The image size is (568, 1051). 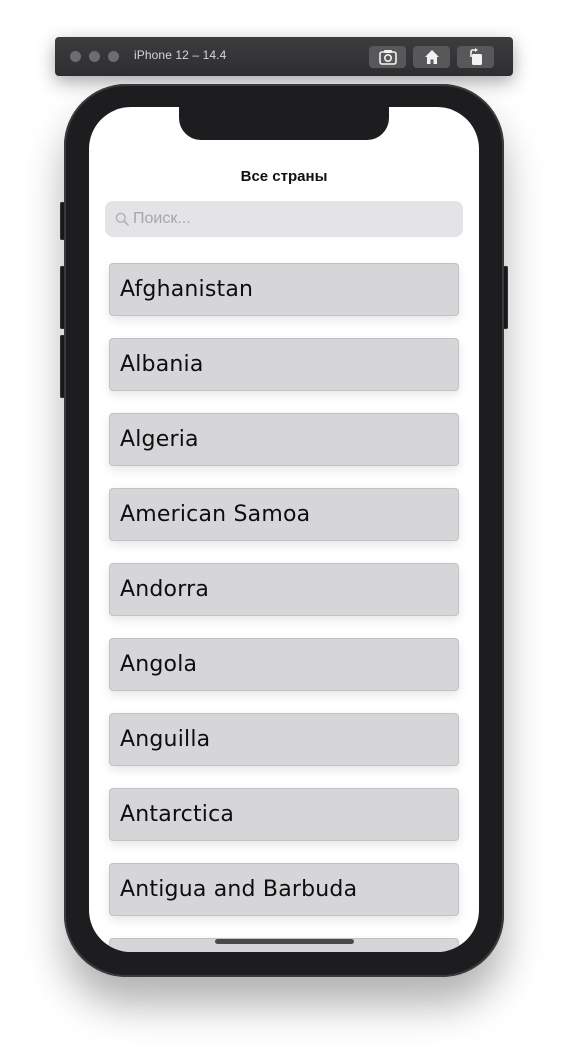 I want to click on list-item: Antigua and Barbuda, so click(x=284, y=889).